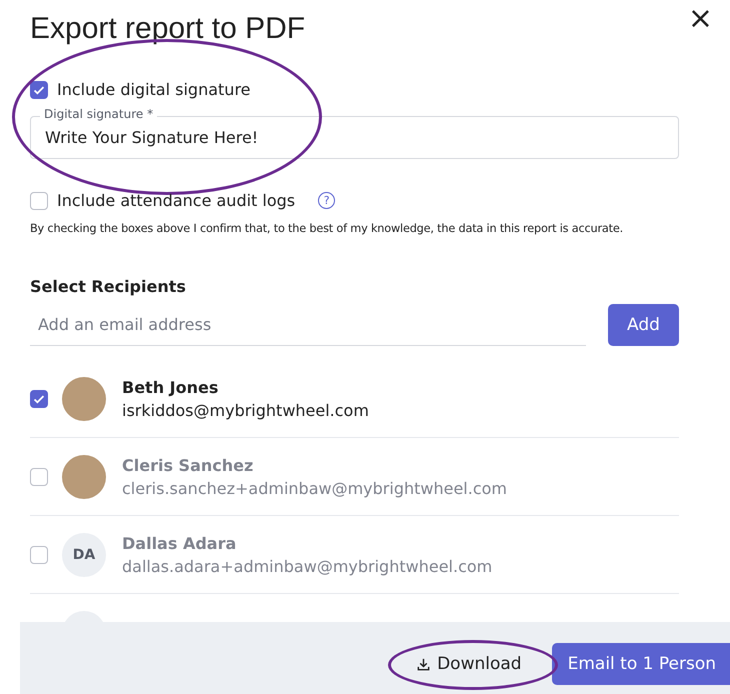 The height and width of the screenshot is (694, 730). What do you see at coordinates (176, 200) in the screenshot?
I see `option-label: Include attendance audit logs` at bounding box center [176, 200].